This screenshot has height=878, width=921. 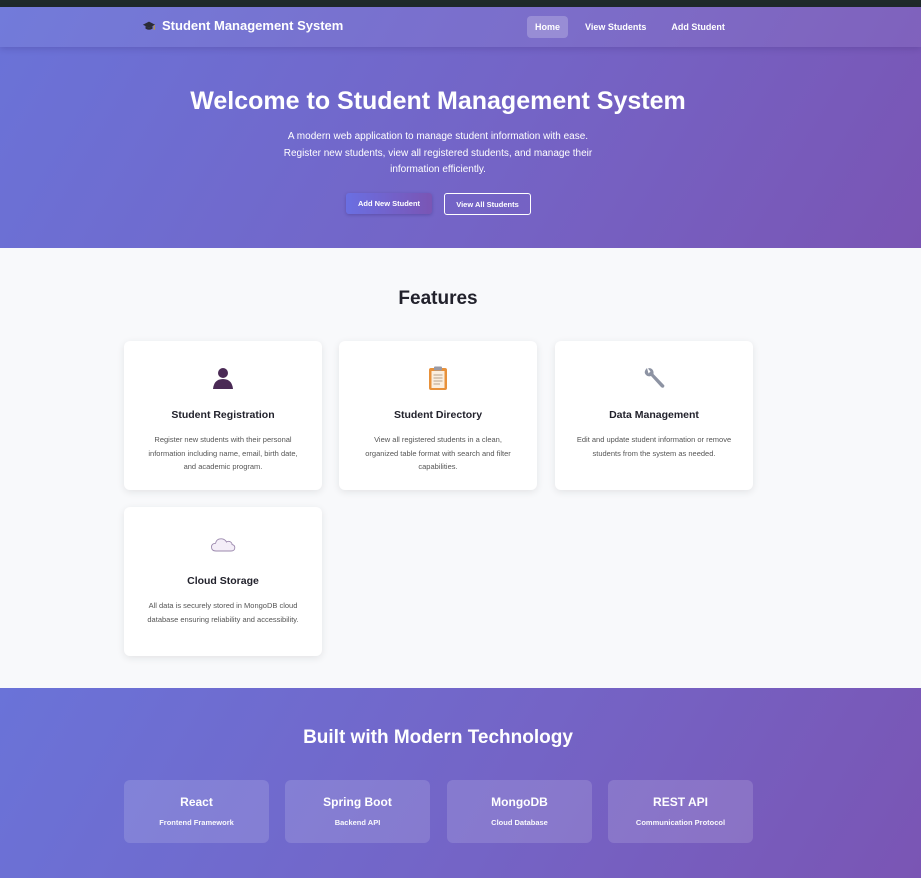 I want to click on tech-name: React, so click(x=196, y=802).